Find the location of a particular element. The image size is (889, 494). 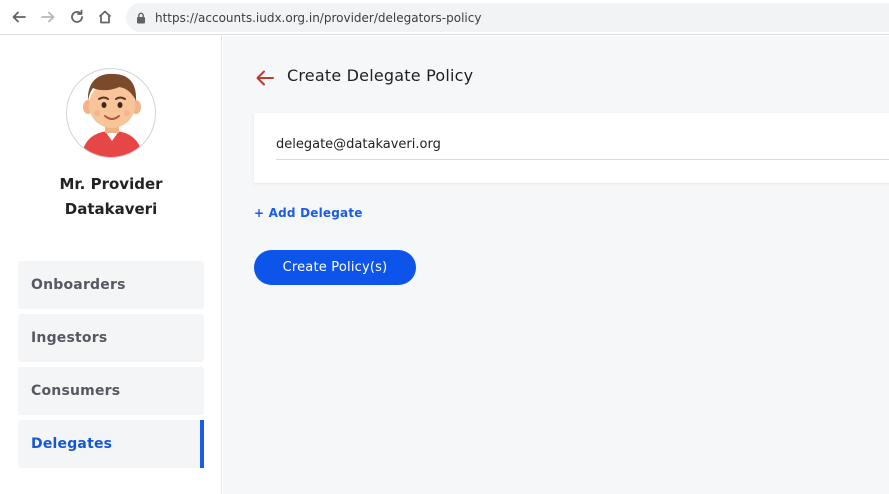

reload-icon is located at coordinates (77, 17).